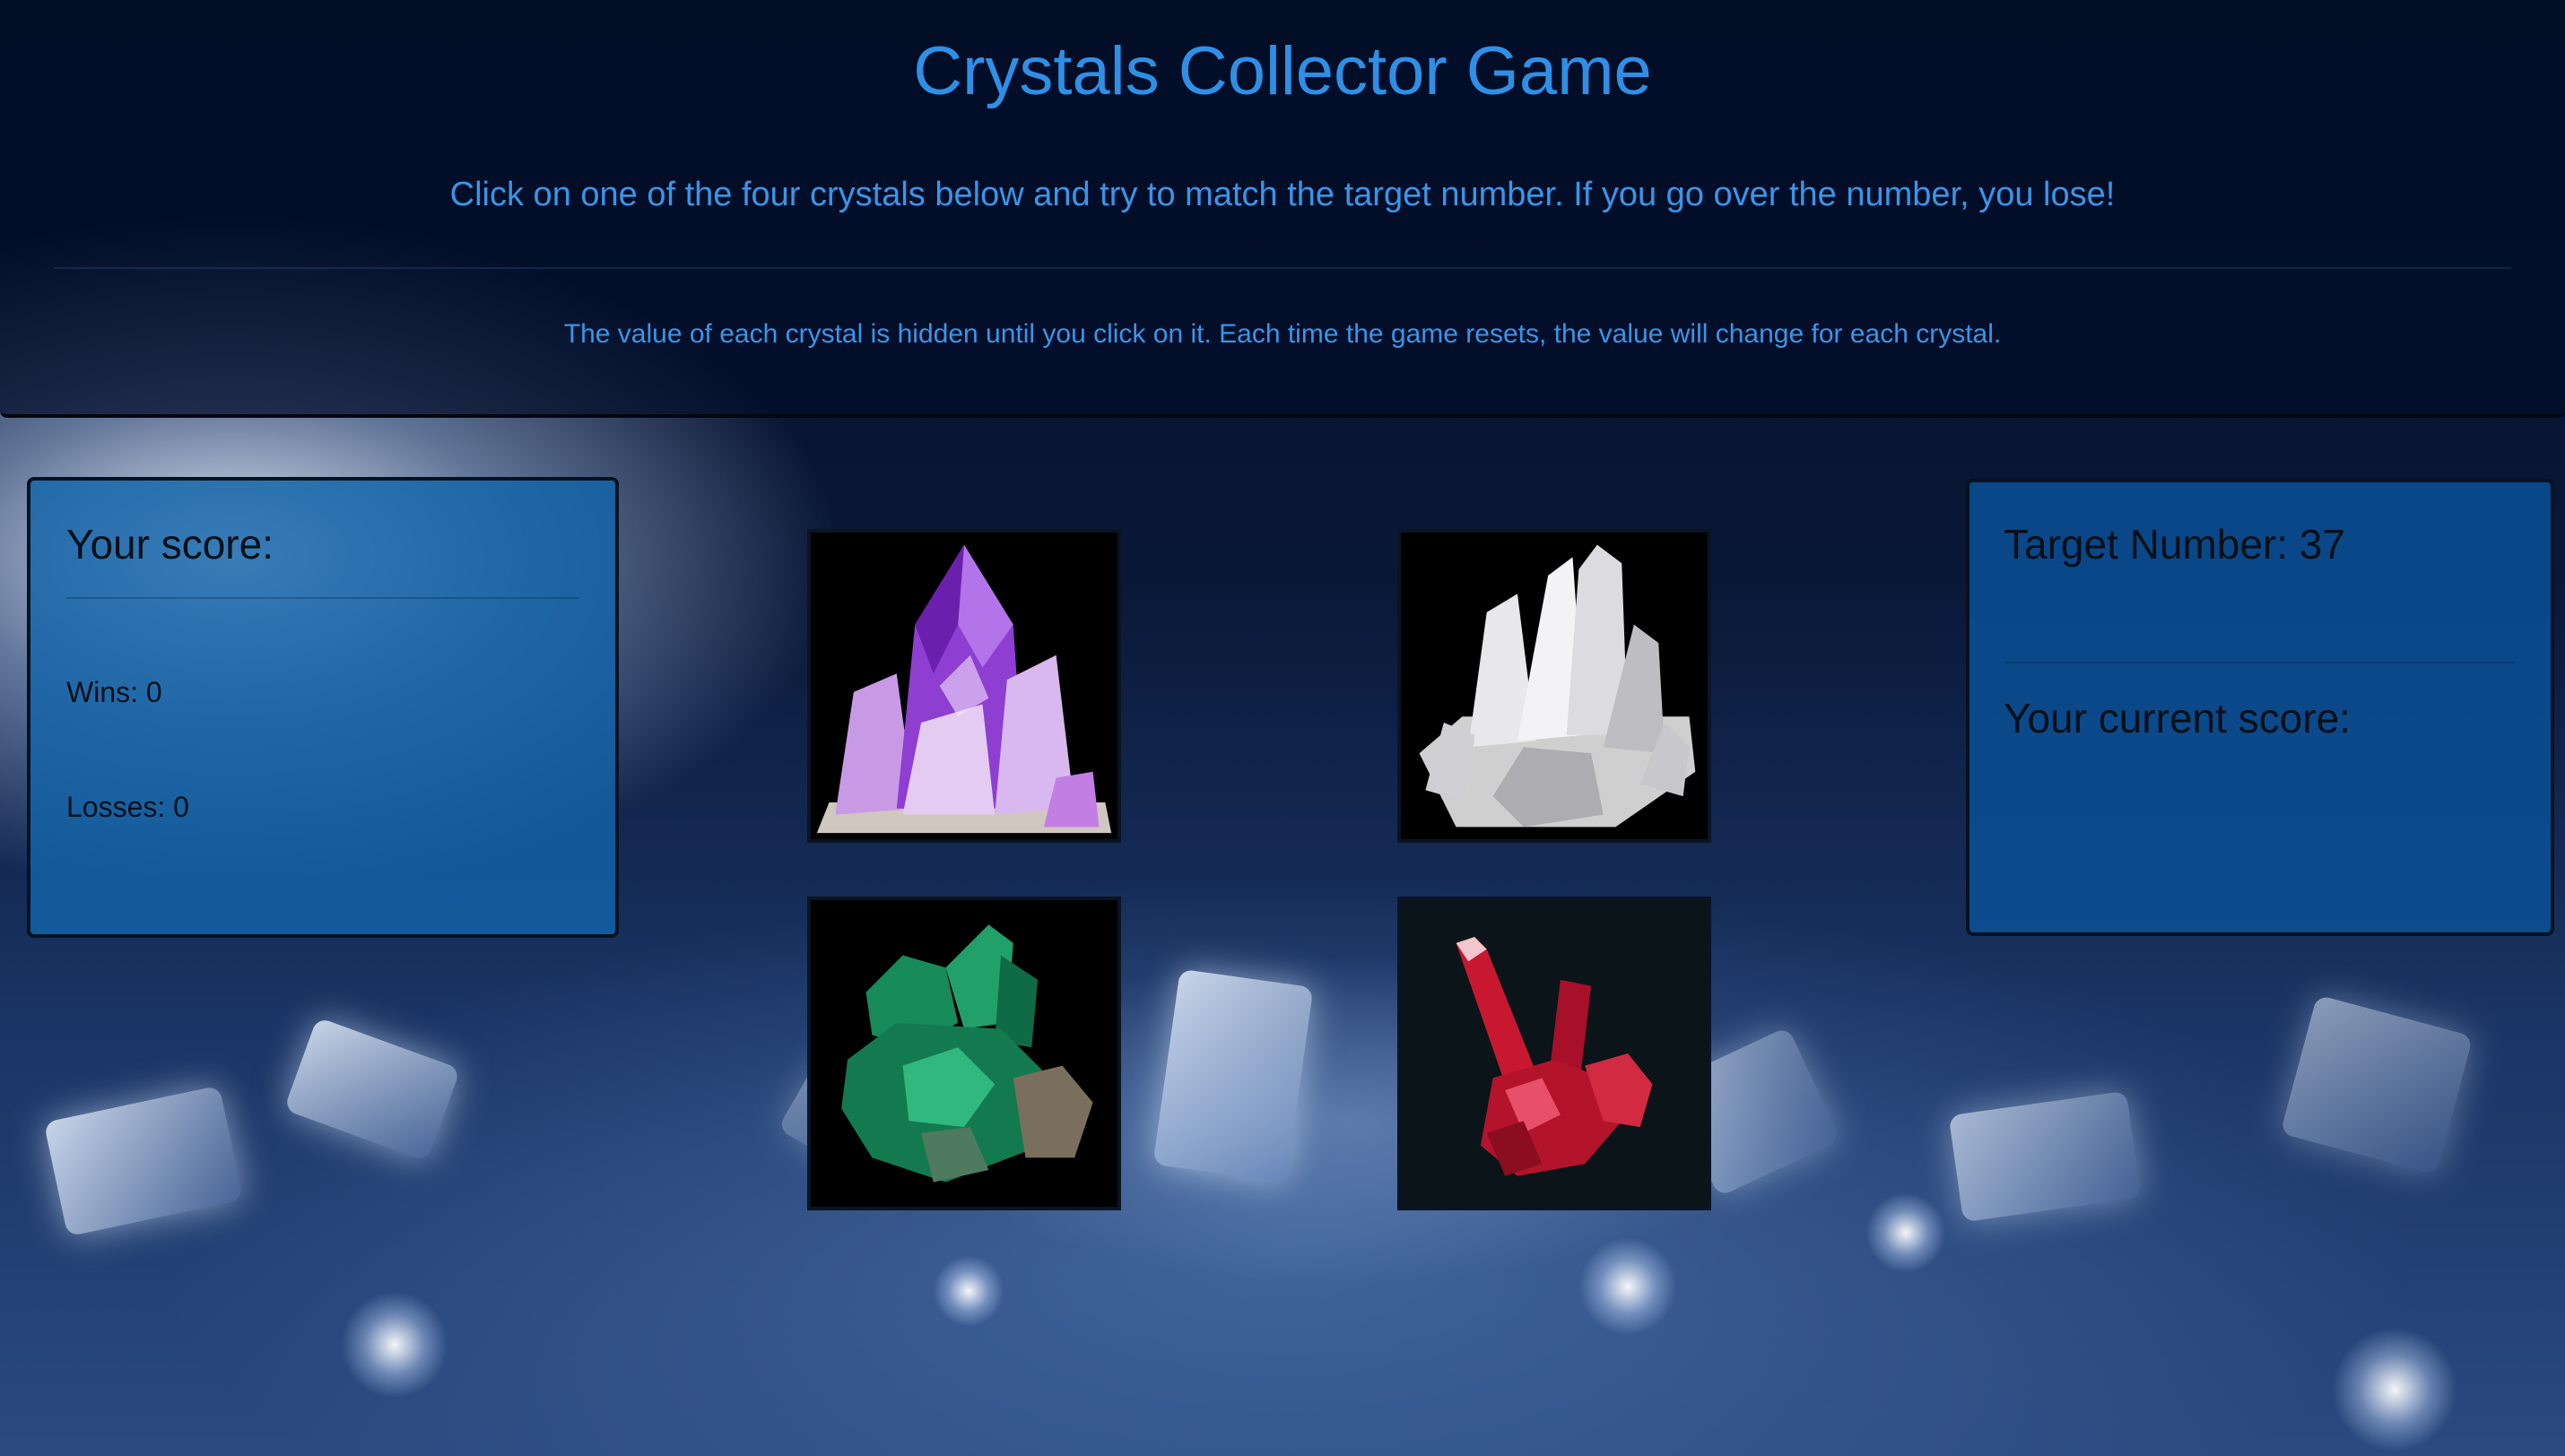 The width and height of the screenshot is (2565, 1456). I want to click on target-panel: Target Number: 37 Your current score:, so click(2260, 707).